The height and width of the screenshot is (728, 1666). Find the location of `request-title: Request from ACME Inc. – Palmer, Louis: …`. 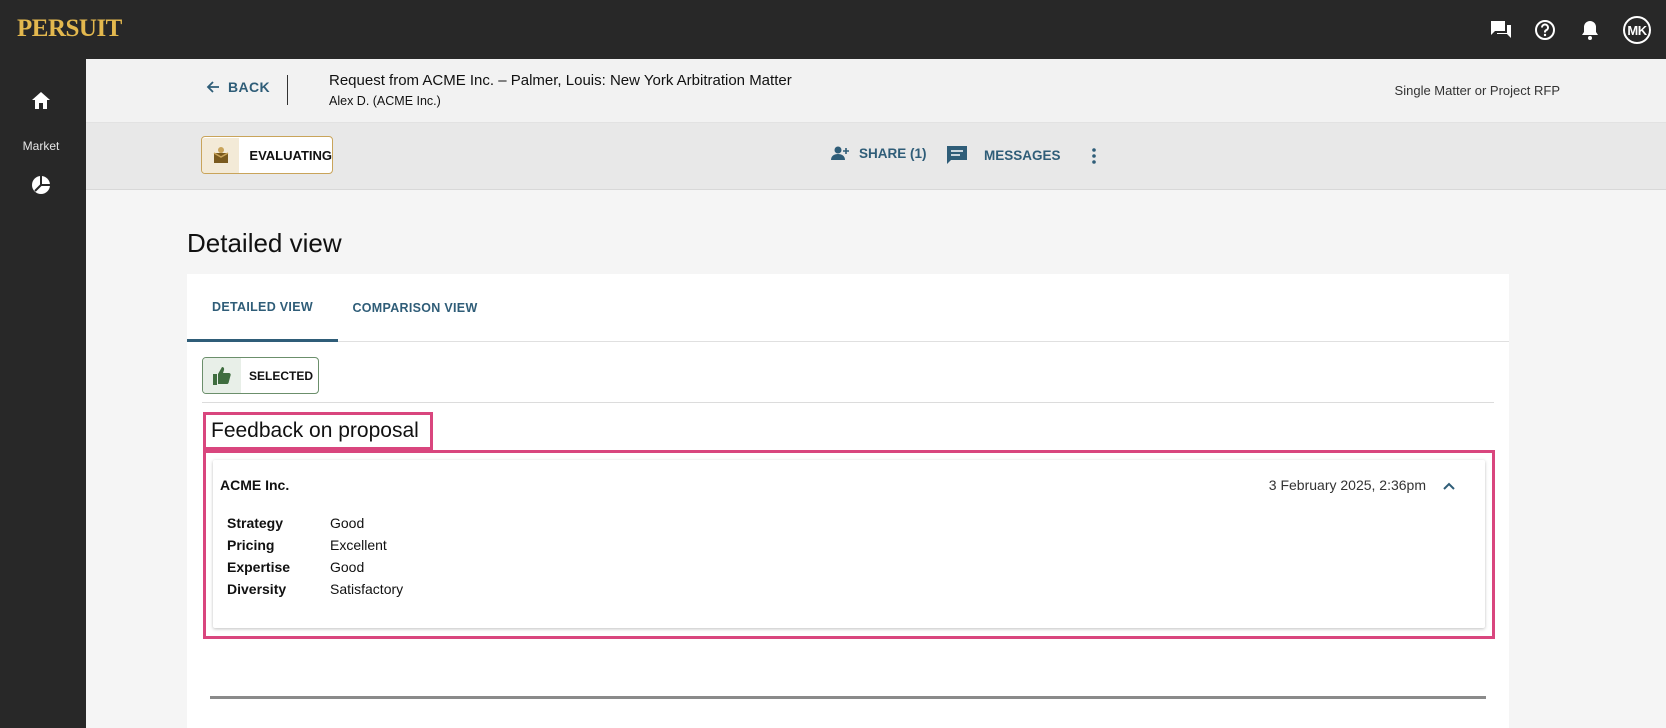

request-title: Request from ACME Inc. – Palmer, Louis: … is located at coordinates (560, 80).